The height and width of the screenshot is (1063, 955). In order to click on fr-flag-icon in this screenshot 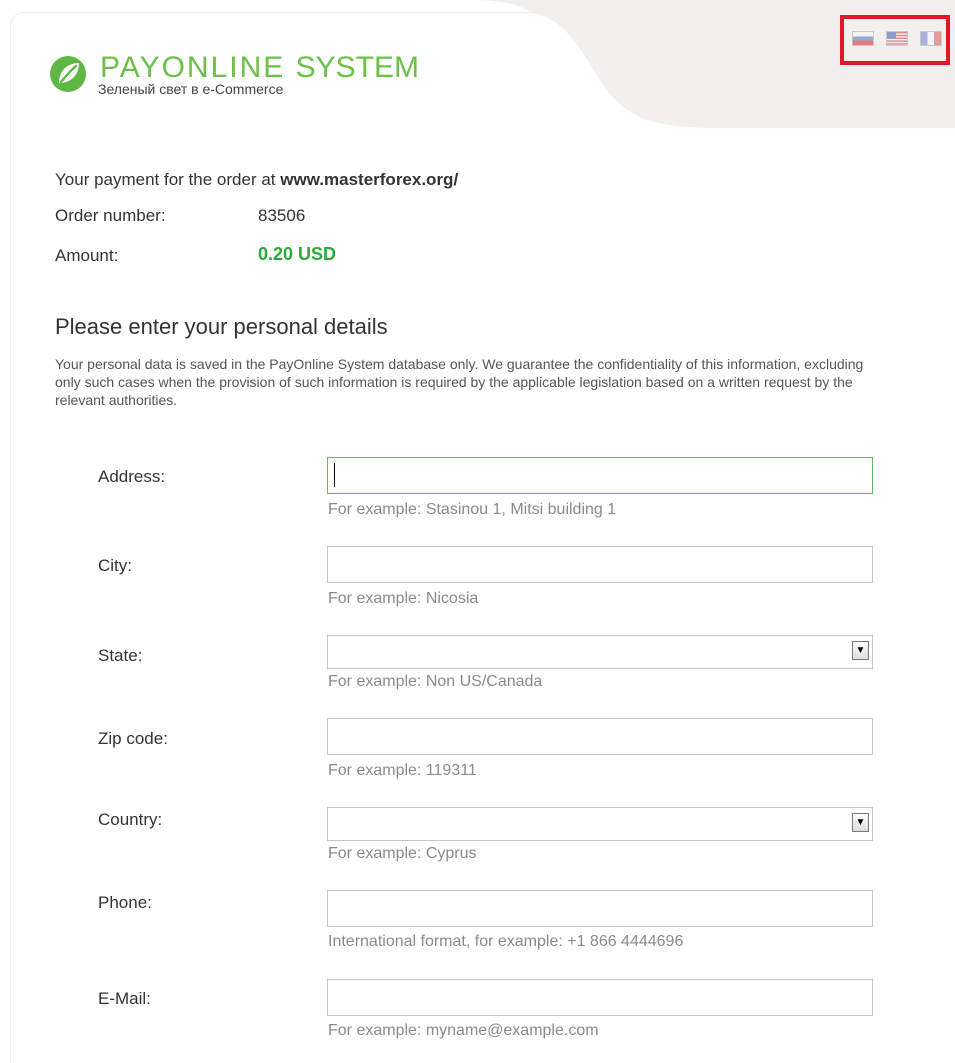, I will do `click(931, 38)`.